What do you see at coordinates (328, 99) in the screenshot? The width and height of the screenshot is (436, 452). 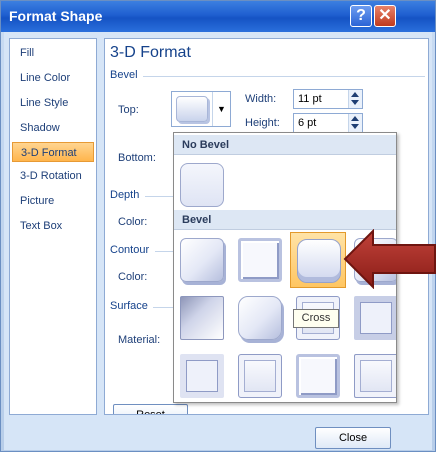 I see `width-spinner: 11 pt` at bounding box center [328, 99].